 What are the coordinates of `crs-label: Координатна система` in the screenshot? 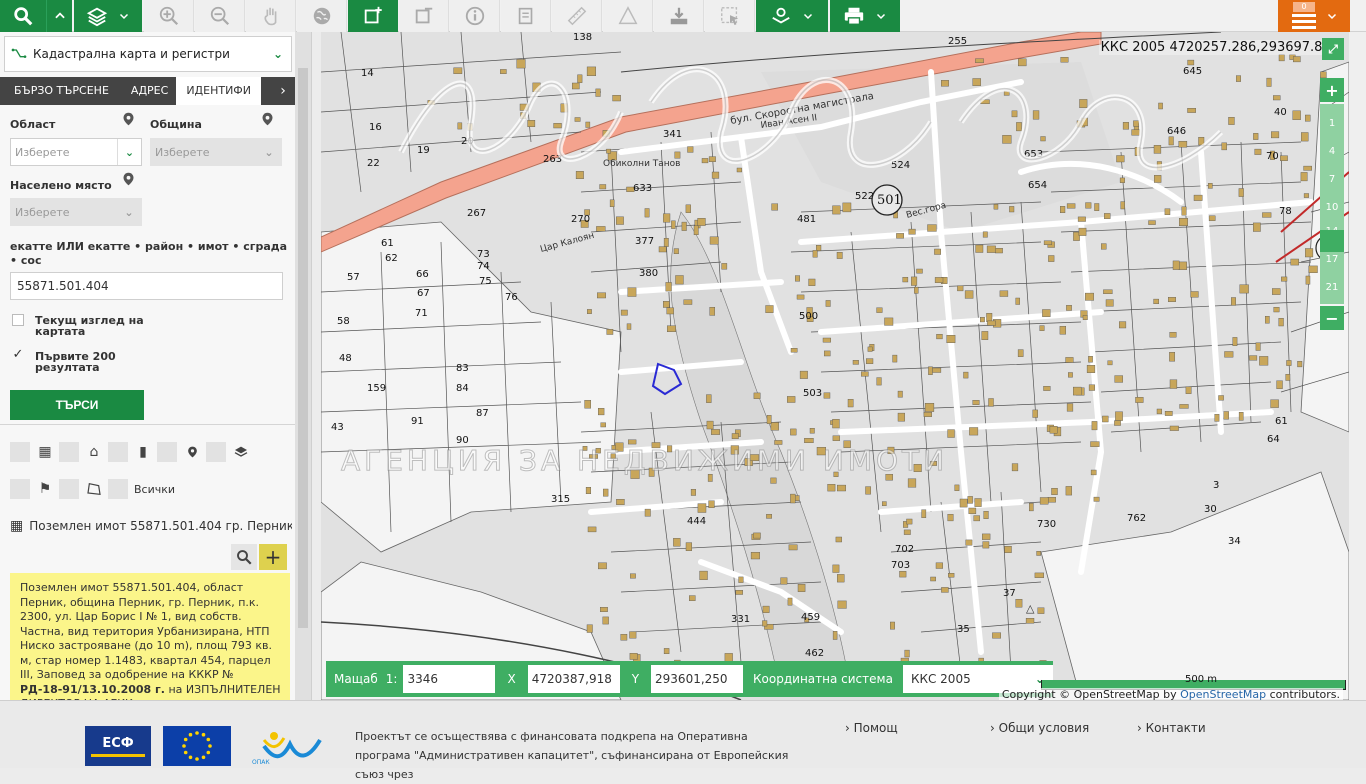 It's located at (823, 679).